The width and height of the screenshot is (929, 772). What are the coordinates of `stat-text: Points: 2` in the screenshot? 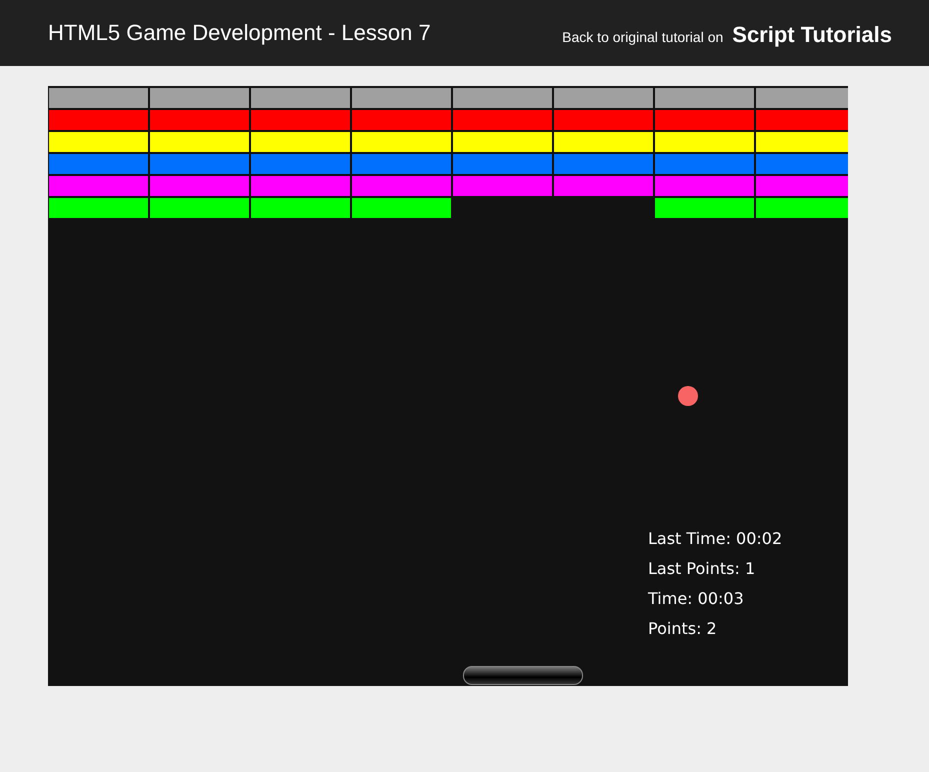 It's located at (683, 629).